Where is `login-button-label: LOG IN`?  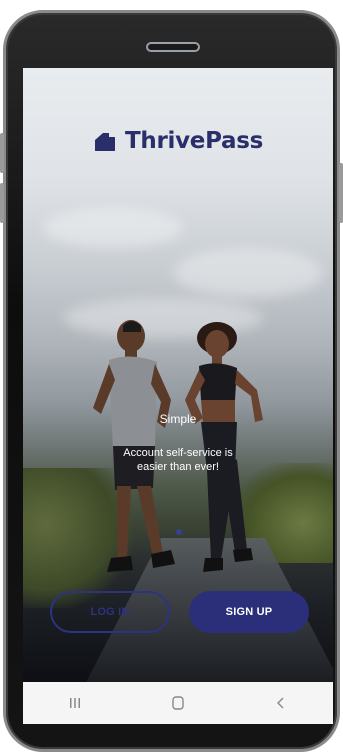 login-button-label: LOG IN is located at coordinates (110, 612).